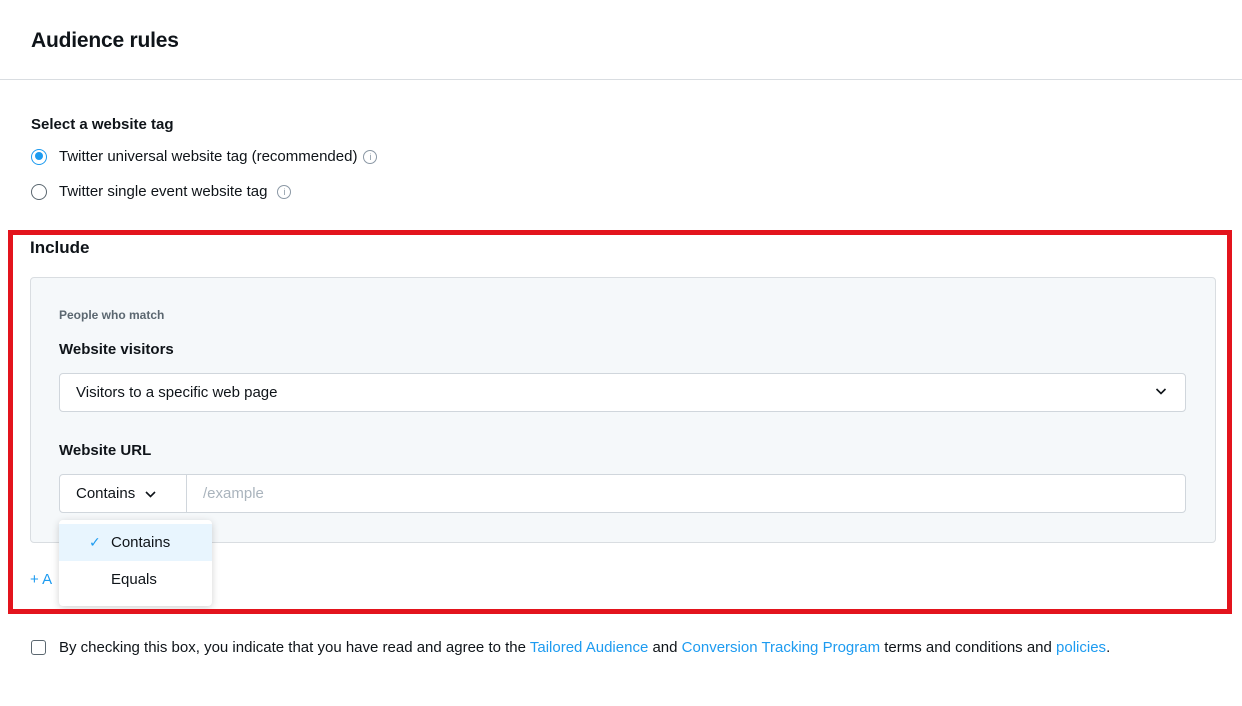  What do you see at coordinates (39, 191) in the screenshot?
I see `radio-button-unselected` at bounding box center [39, 191].